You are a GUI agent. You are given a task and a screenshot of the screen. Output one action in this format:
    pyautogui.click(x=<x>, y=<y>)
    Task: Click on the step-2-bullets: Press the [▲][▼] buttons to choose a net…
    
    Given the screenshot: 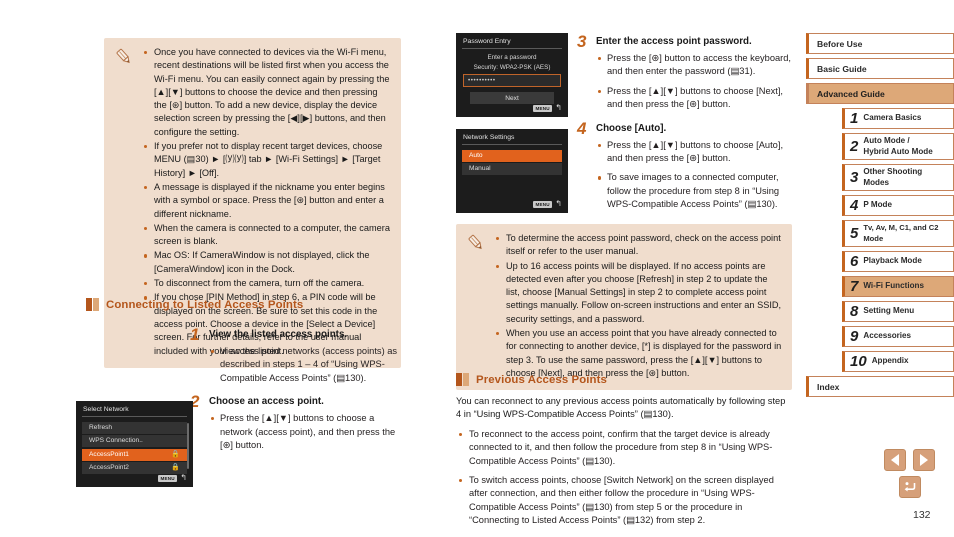 What is the action you would take?
    pyautogui.click(x=307, y=432)
    